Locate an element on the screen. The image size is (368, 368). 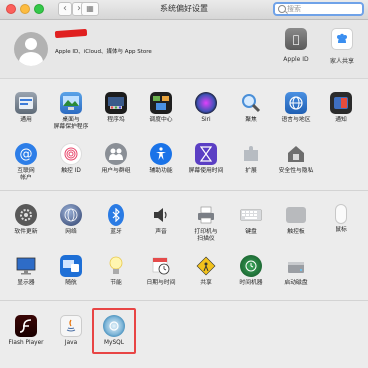
siri-icon is located at coordinates (206, 103).